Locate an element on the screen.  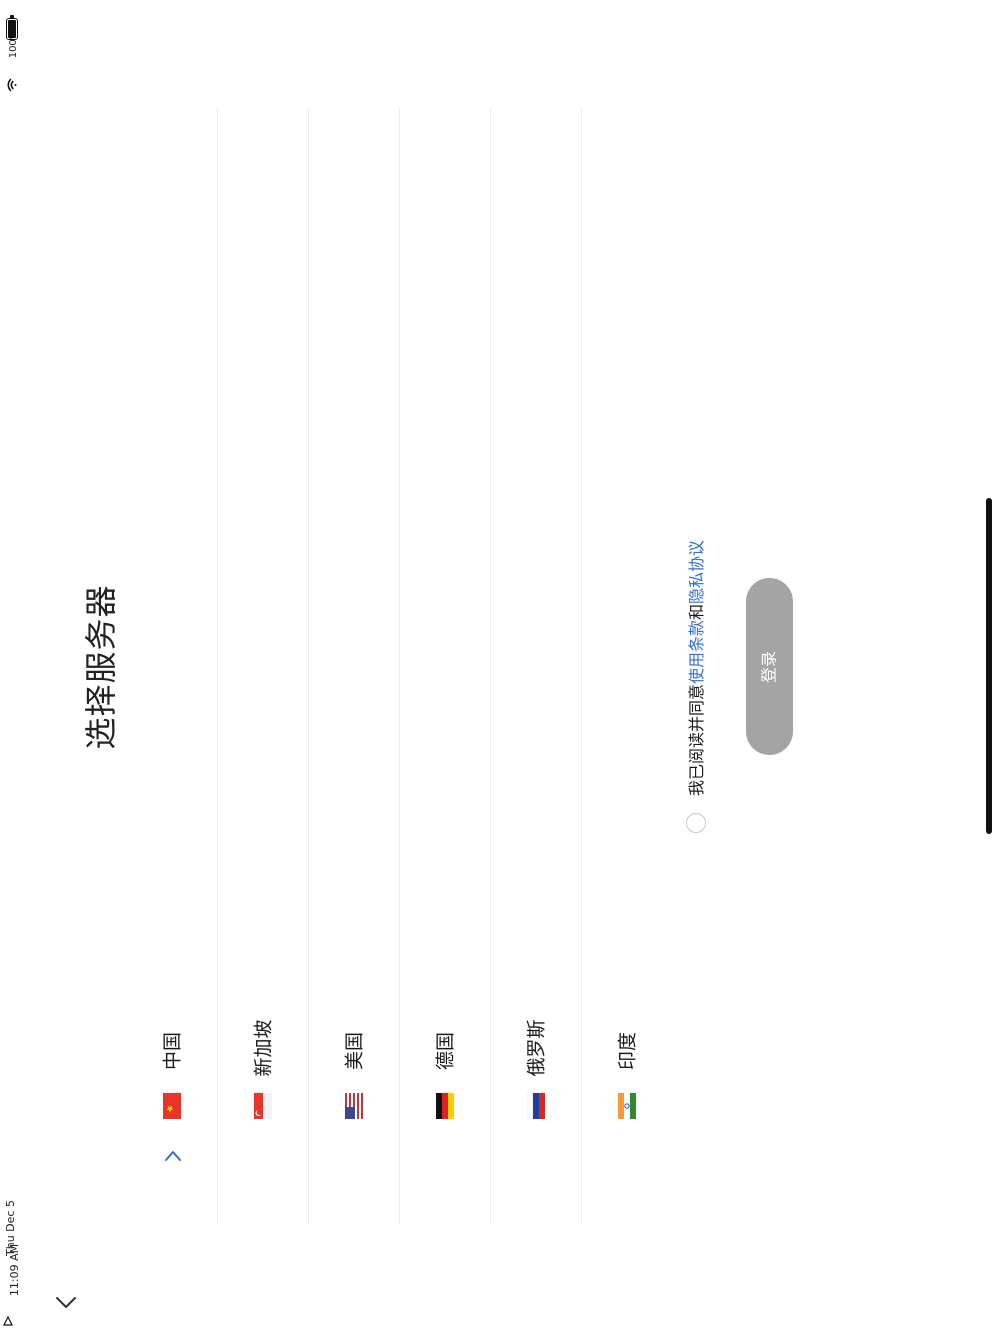
selected-check-icon is located at coordinates (173, 1156).